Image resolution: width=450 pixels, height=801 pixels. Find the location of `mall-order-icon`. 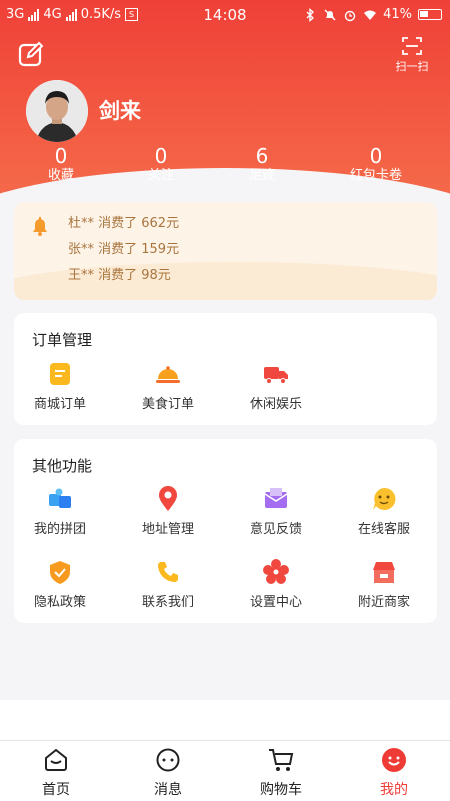

mall-order-icon is located at coordinates (60, 374).